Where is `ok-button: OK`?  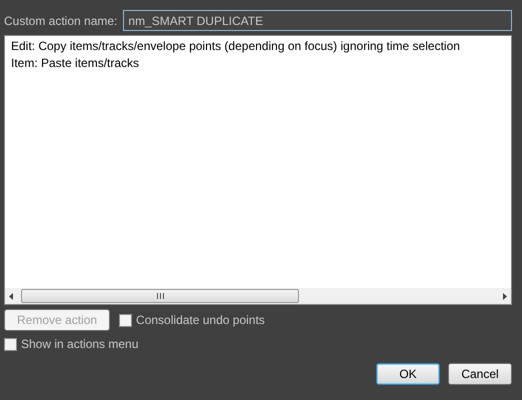
ok-button: OK is located at coordinates (408, 374).